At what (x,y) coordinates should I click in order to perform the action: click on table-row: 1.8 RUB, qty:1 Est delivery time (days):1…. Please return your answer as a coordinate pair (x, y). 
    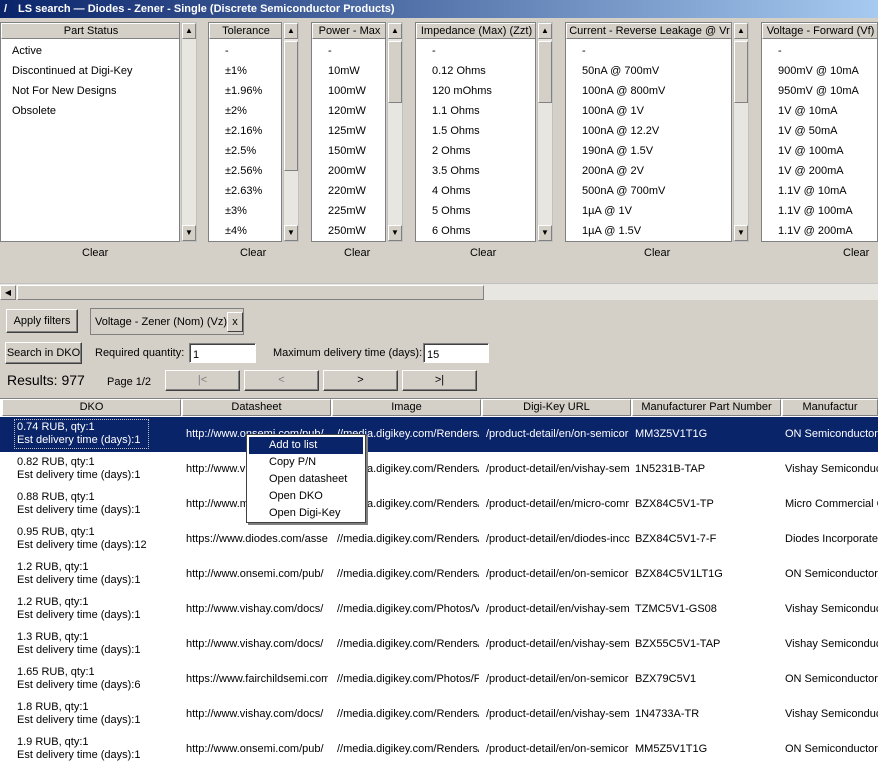
    Looking at the image, I should click on (439, 714).